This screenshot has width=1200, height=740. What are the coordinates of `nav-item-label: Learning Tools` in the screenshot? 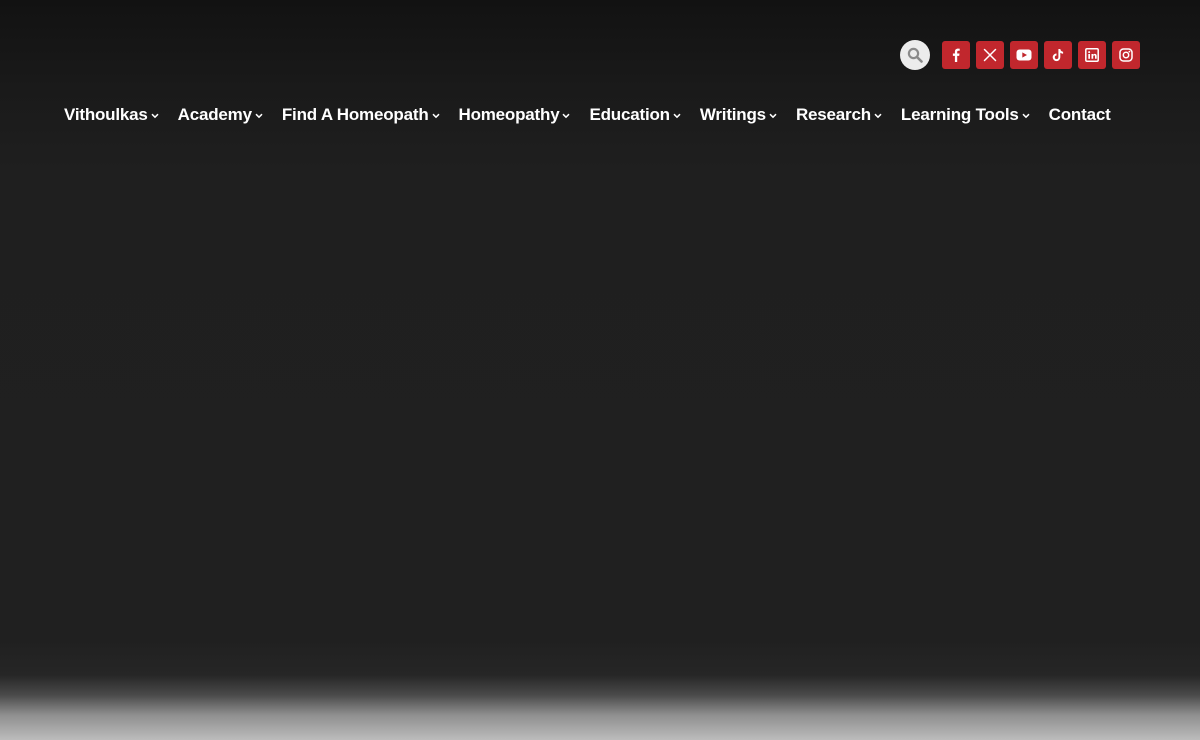 It's located at (959, 114).